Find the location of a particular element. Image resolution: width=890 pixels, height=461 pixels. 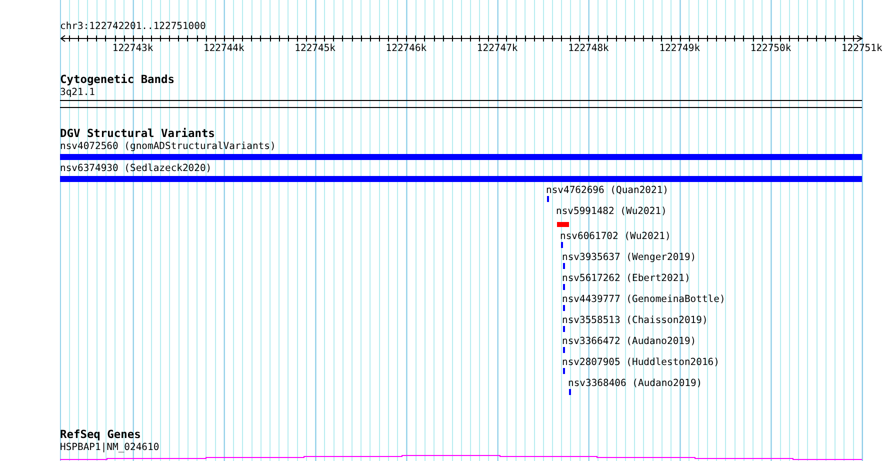

feature-label: nsv3935637 (Wenger2019) is located at coordinates (629, 258).